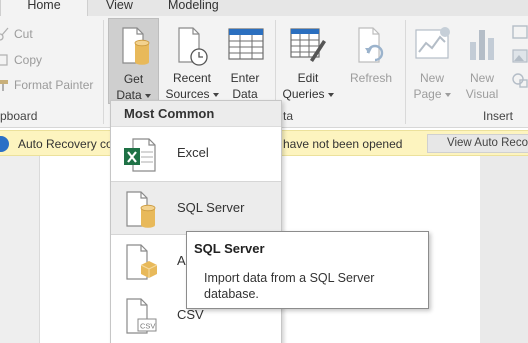  Describe the element at coordinates (133, 79) in the screenshot. I see `get-data-label-1: Get` at that location.